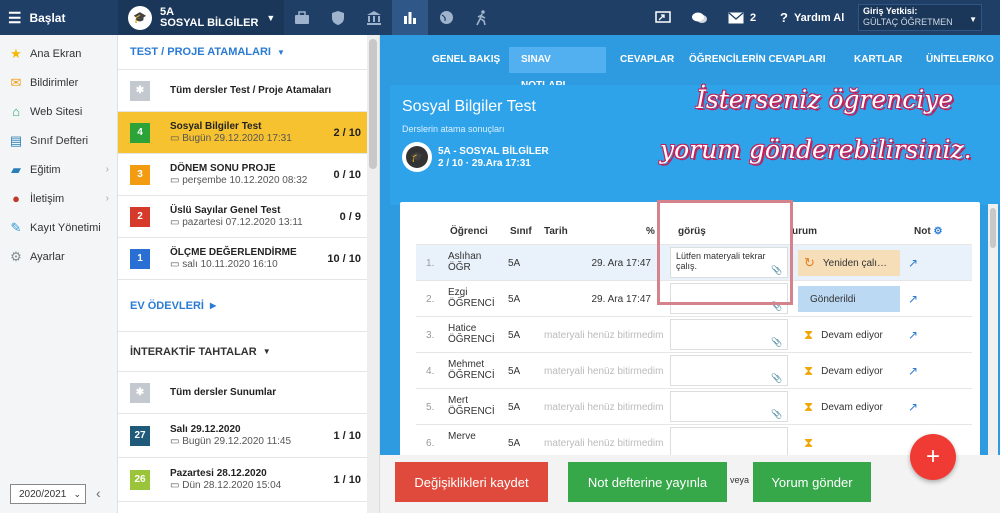 This screenshot has width=1000, height=513. I want to click on publish-to-gradebook-button: Not defterine yayınla, so click(647, 482).